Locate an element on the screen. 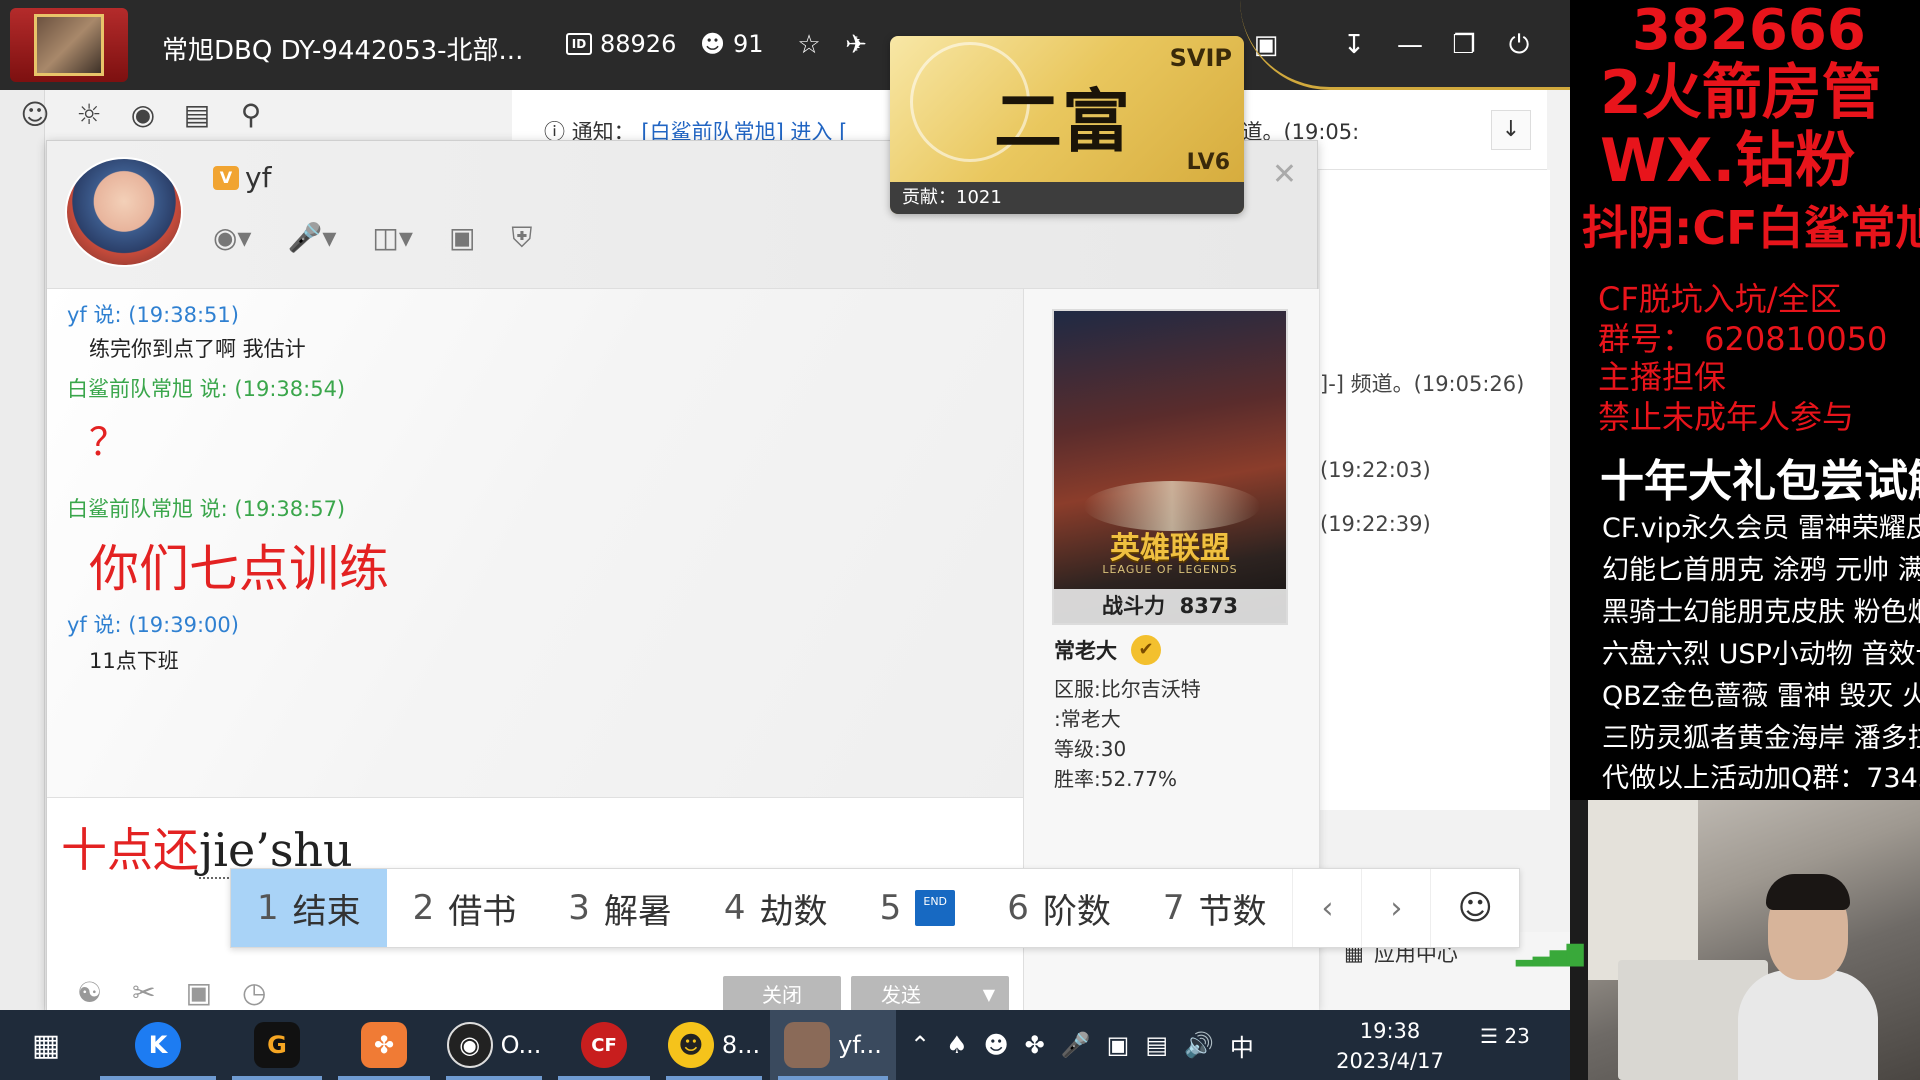 Image resolution: width=1920 pixels, height=1080 pixels. end-key-icon: END is located at coordinates (935, 908).